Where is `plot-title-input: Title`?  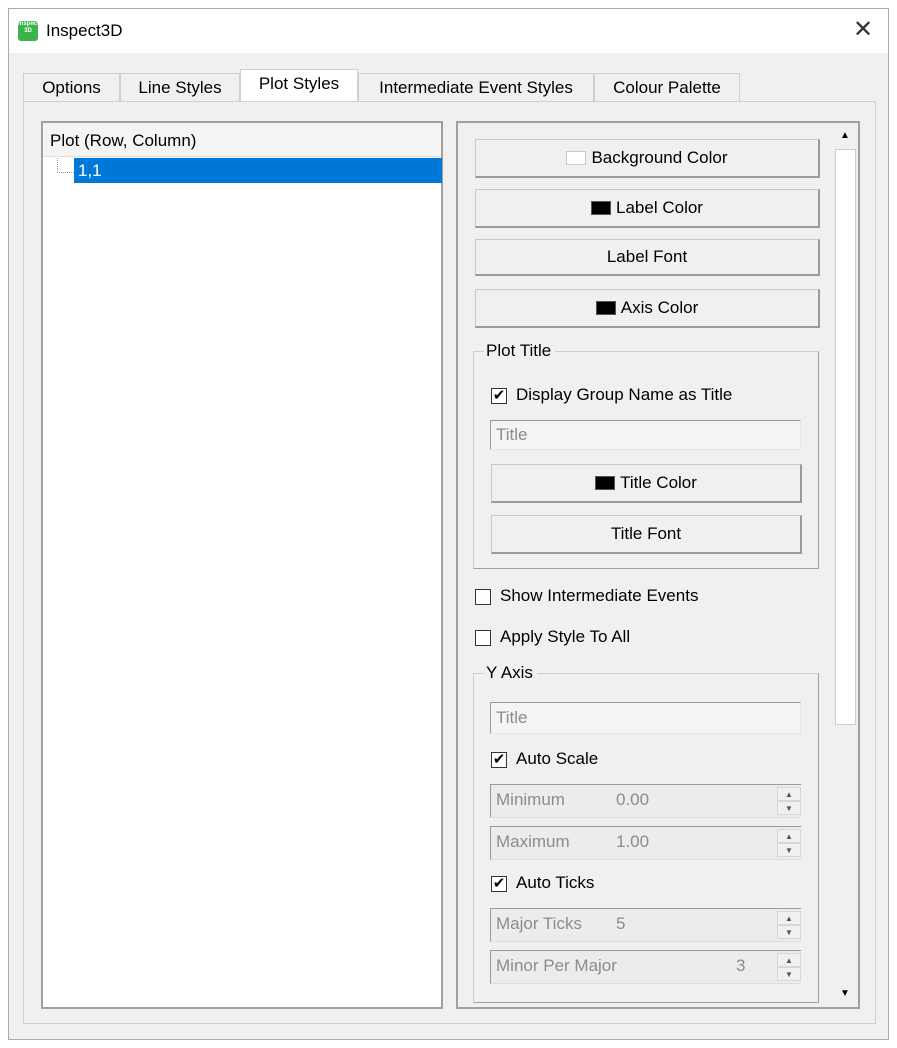
plot-title-input: Title is located at coordinates (645, 435).